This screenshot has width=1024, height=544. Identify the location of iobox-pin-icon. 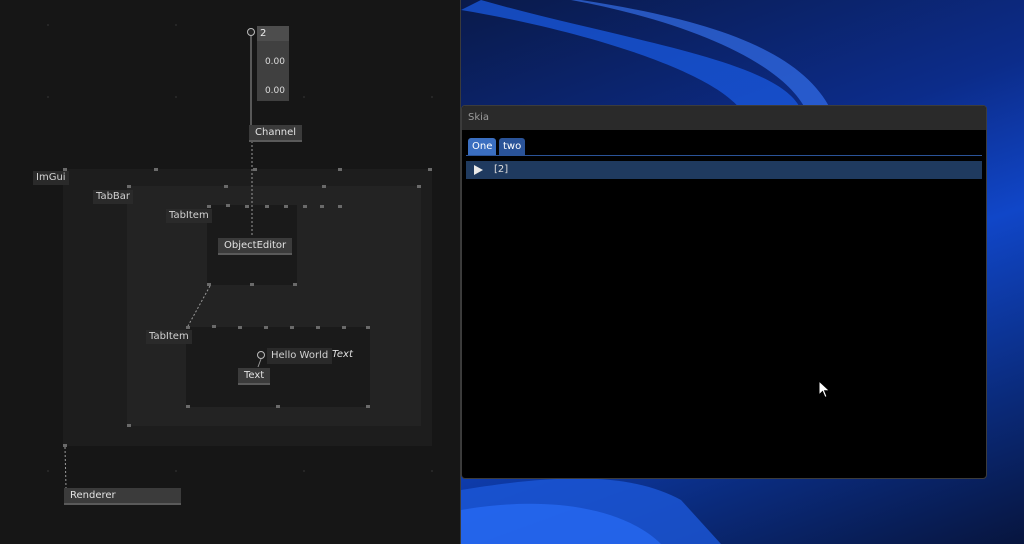
(251, 32).